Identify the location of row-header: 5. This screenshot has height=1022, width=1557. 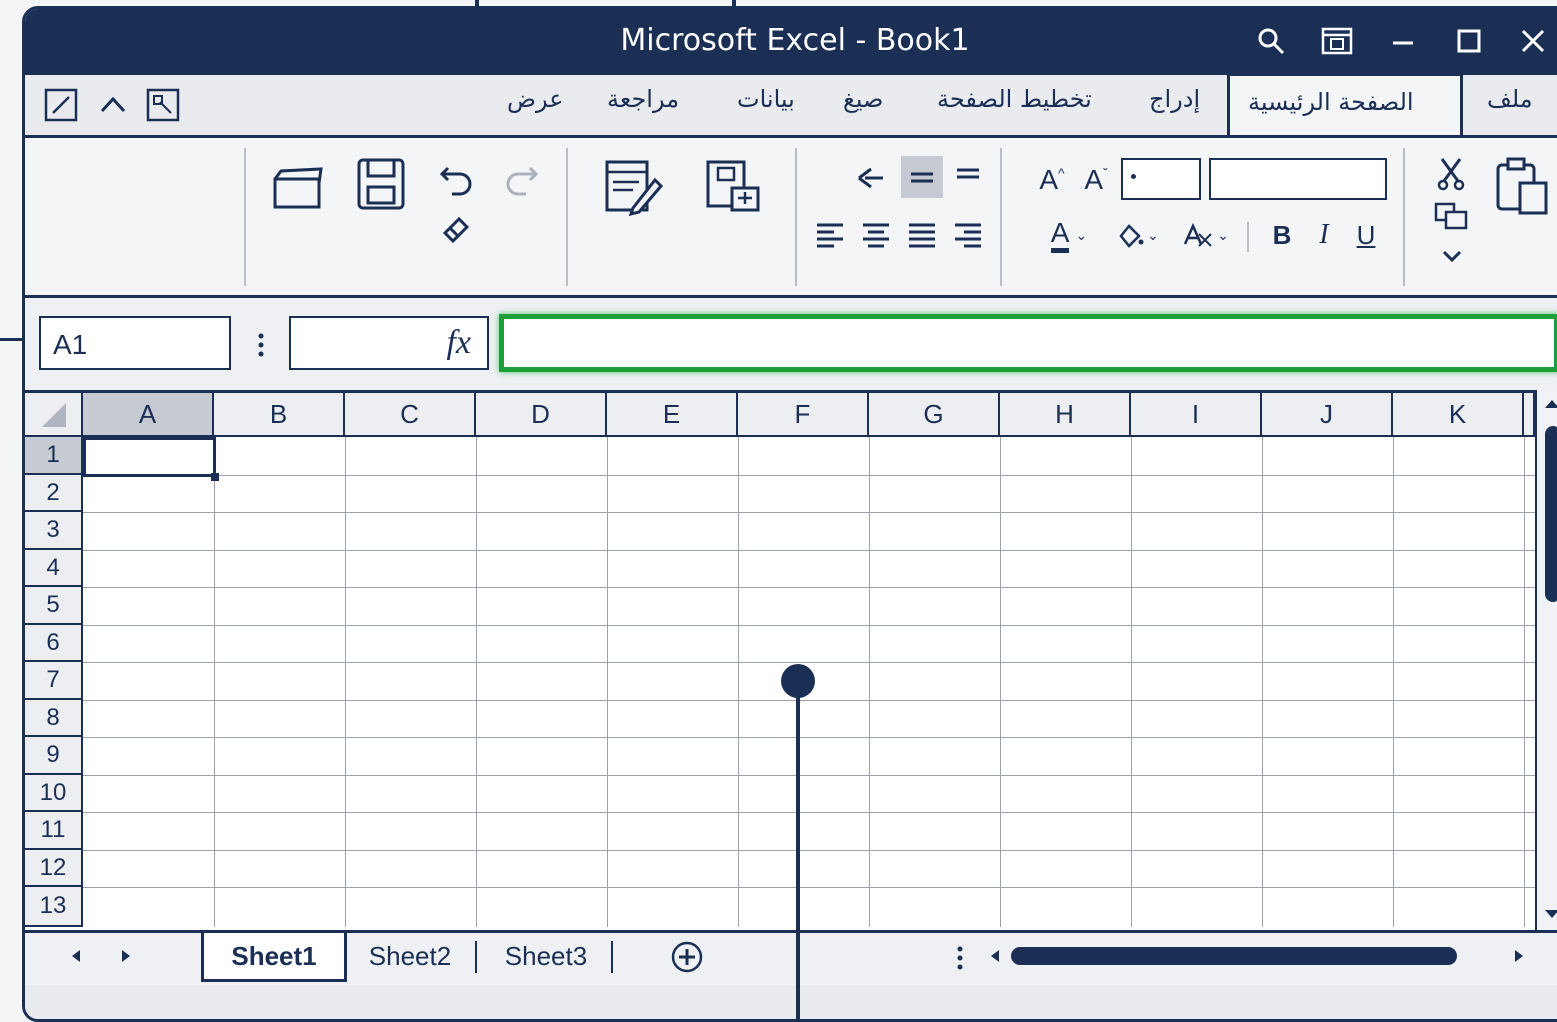
(54, 606).